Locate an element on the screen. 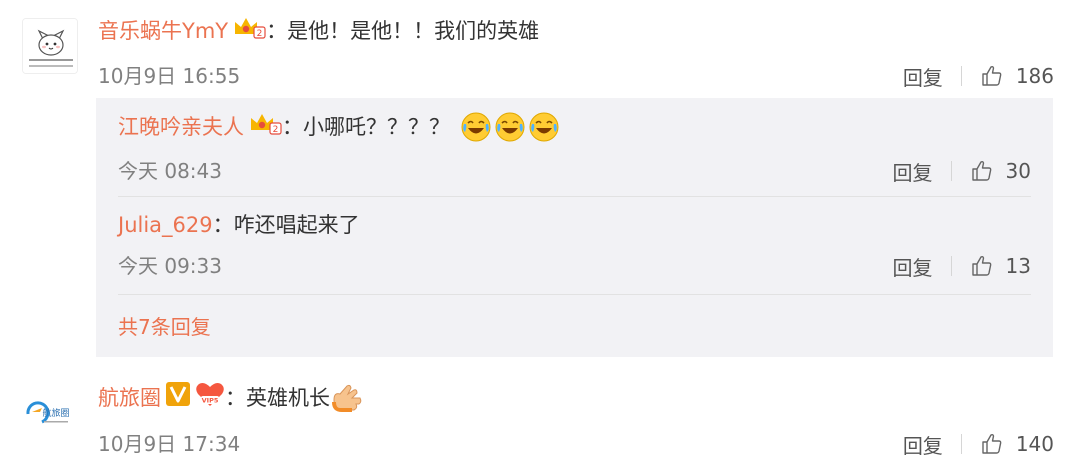 Image resolution: width=1080 pixels, height=458 pixels. comment-2-text: ：英雄机长 is located at coordinates (277, 398).